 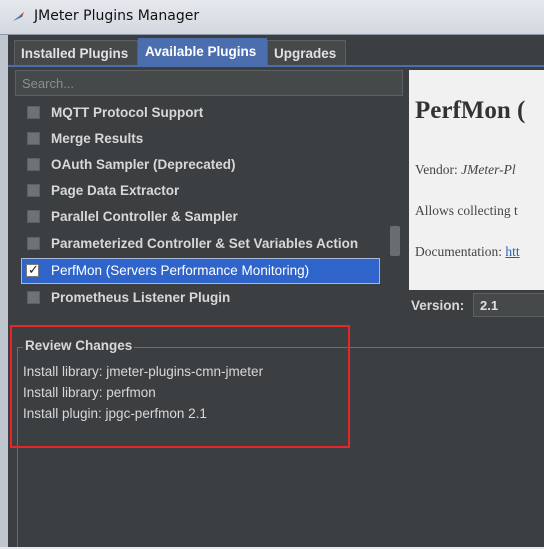 I want to click on plugin-item: Merge Results, so click(x=201, y=139).